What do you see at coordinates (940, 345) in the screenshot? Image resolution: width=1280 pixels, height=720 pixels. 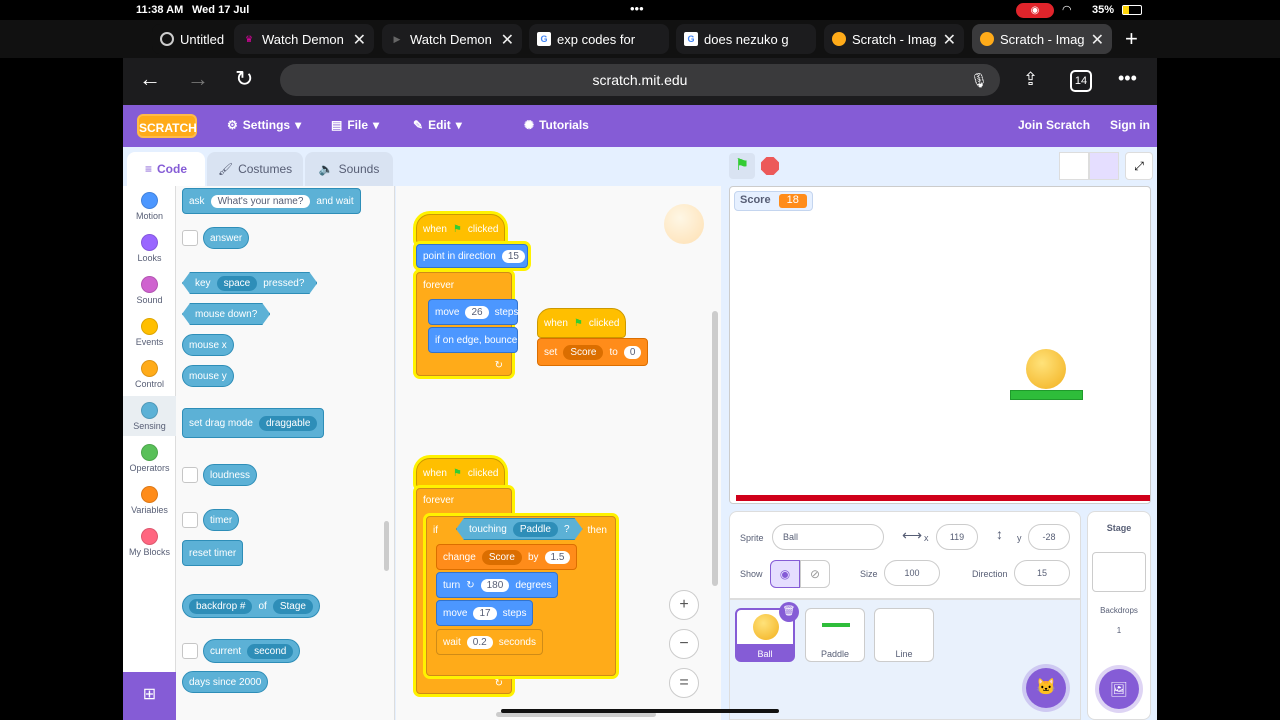 I see `stage-canvas: Score 18` at bounding box center [940, 345].